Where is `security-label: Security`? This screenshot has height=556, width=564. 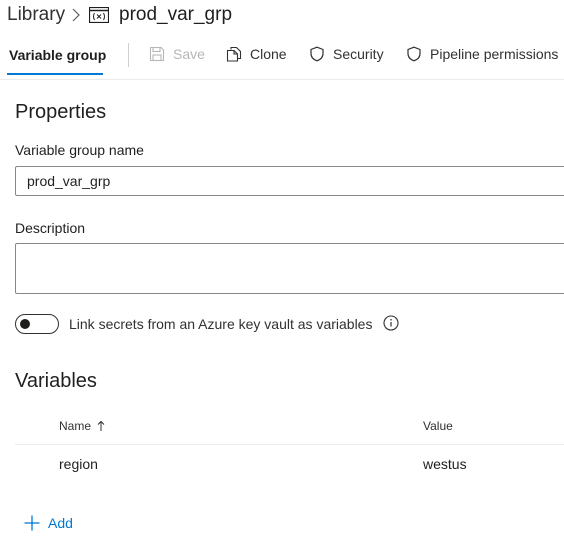
security-label: Security is located at coordinates (358, 54).